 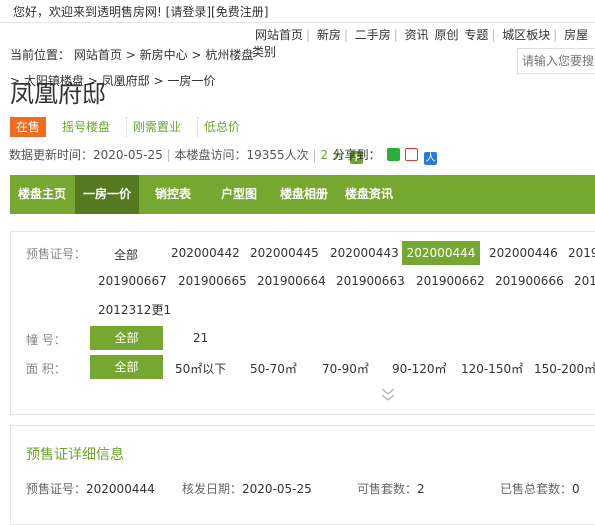 I want to click on share-label: 分享到：, so click(x=356, y=155).